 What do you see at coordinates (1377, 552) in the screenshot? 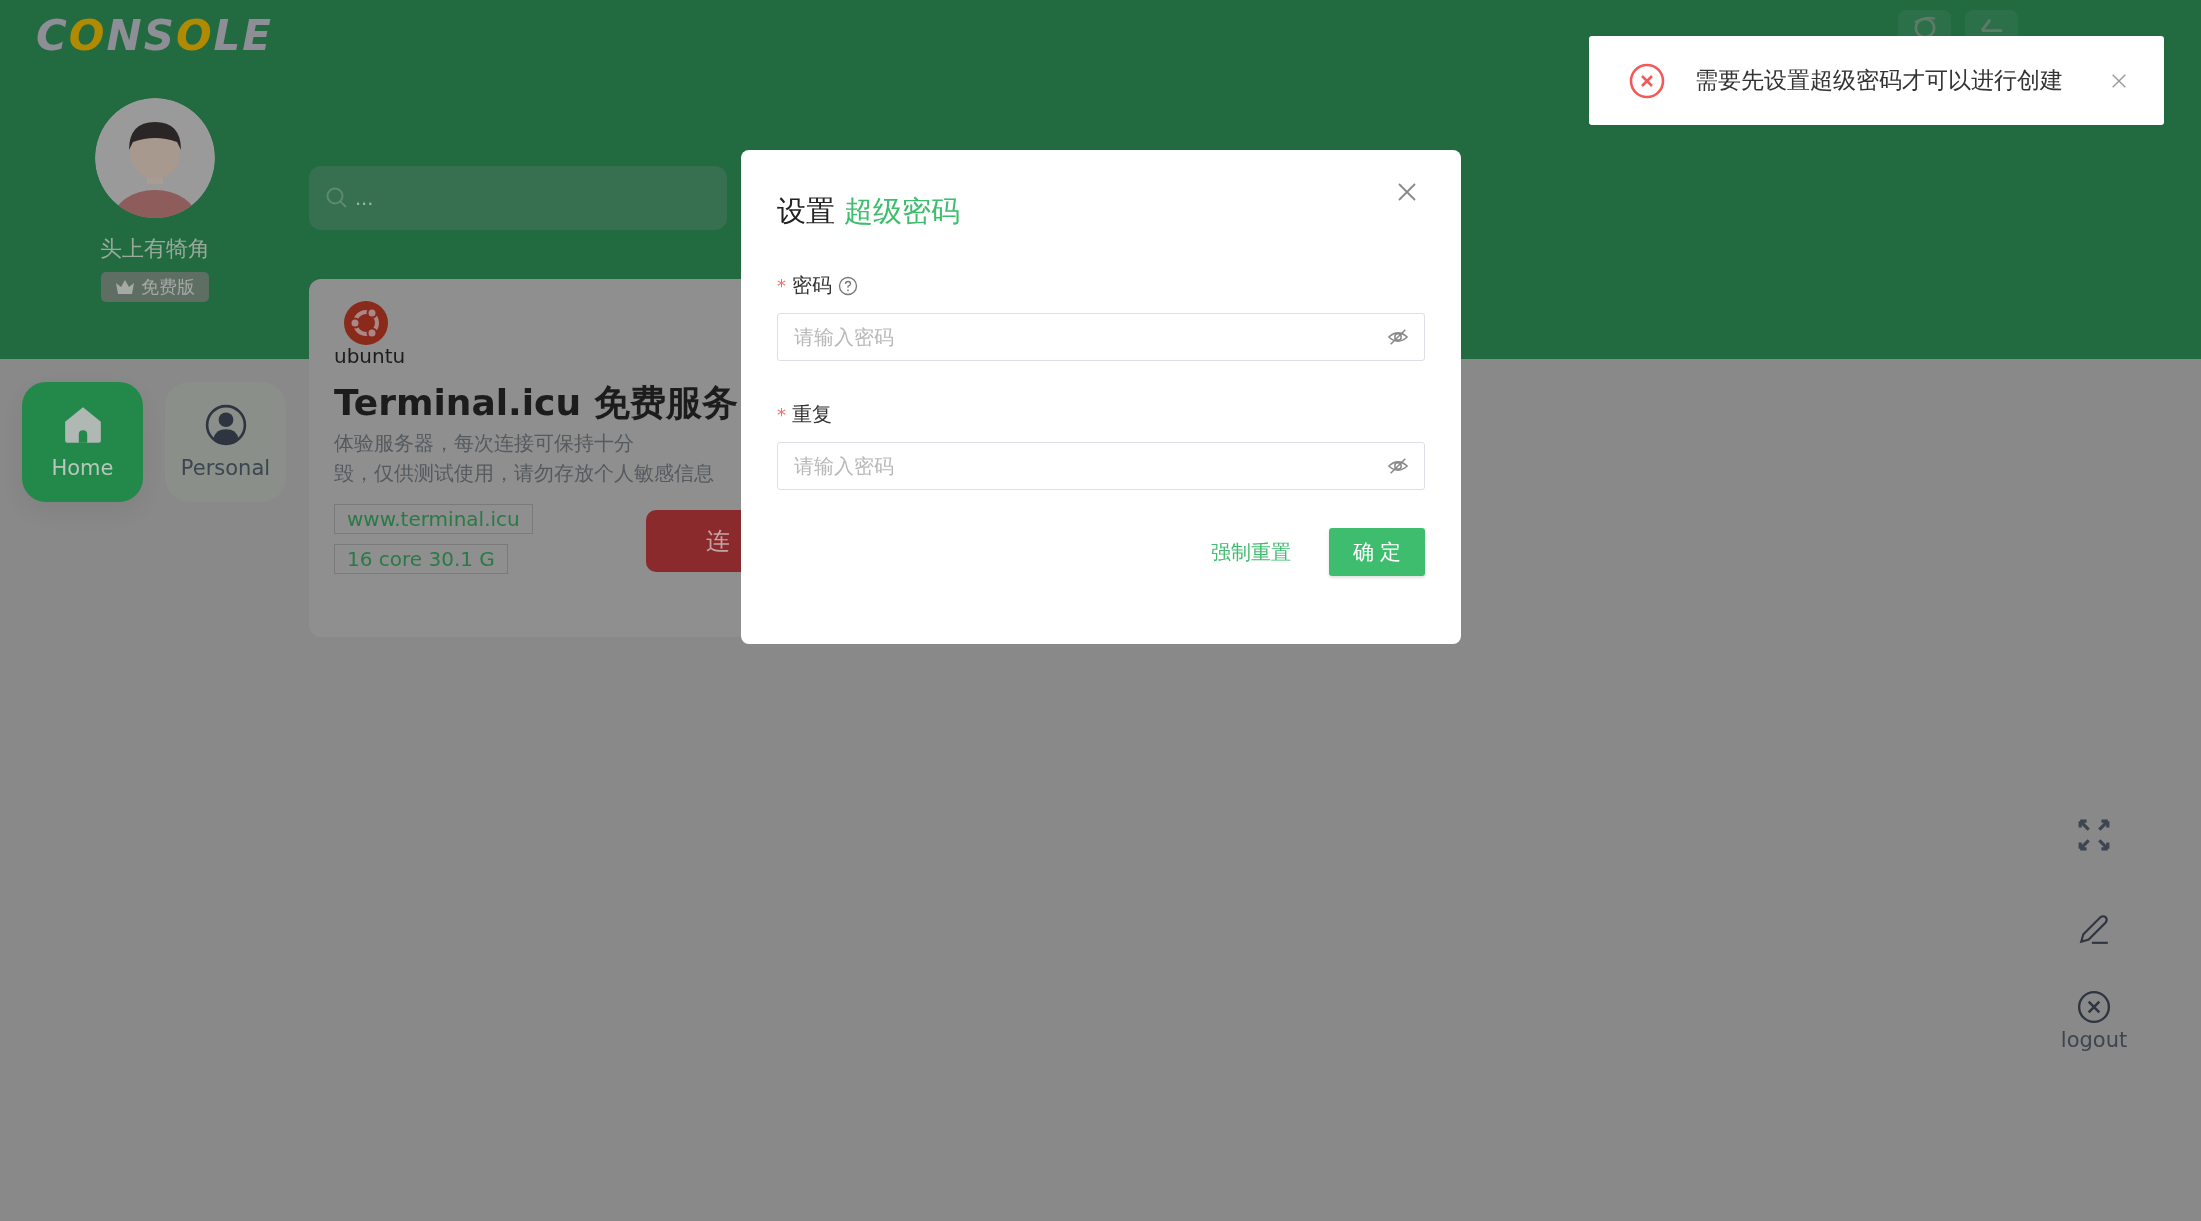
I see `confirm-button: 确 定` at bounding box center [1377, 552].